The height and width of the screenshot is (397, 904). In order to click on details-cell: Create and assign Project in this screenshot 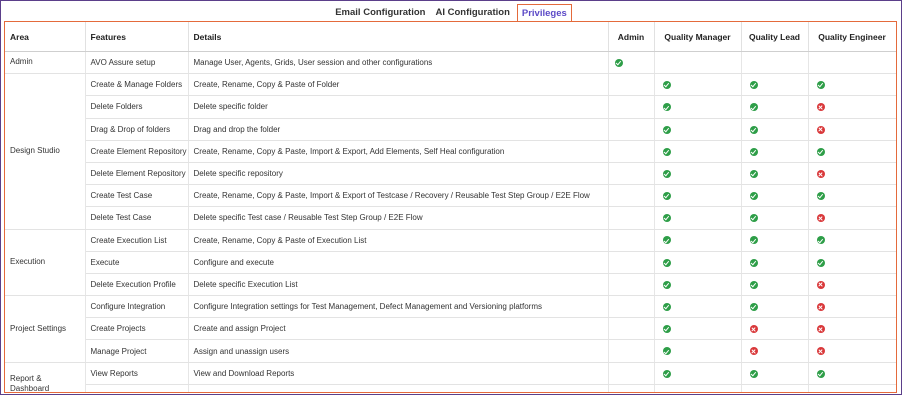, I will do `click(398, 329)`.